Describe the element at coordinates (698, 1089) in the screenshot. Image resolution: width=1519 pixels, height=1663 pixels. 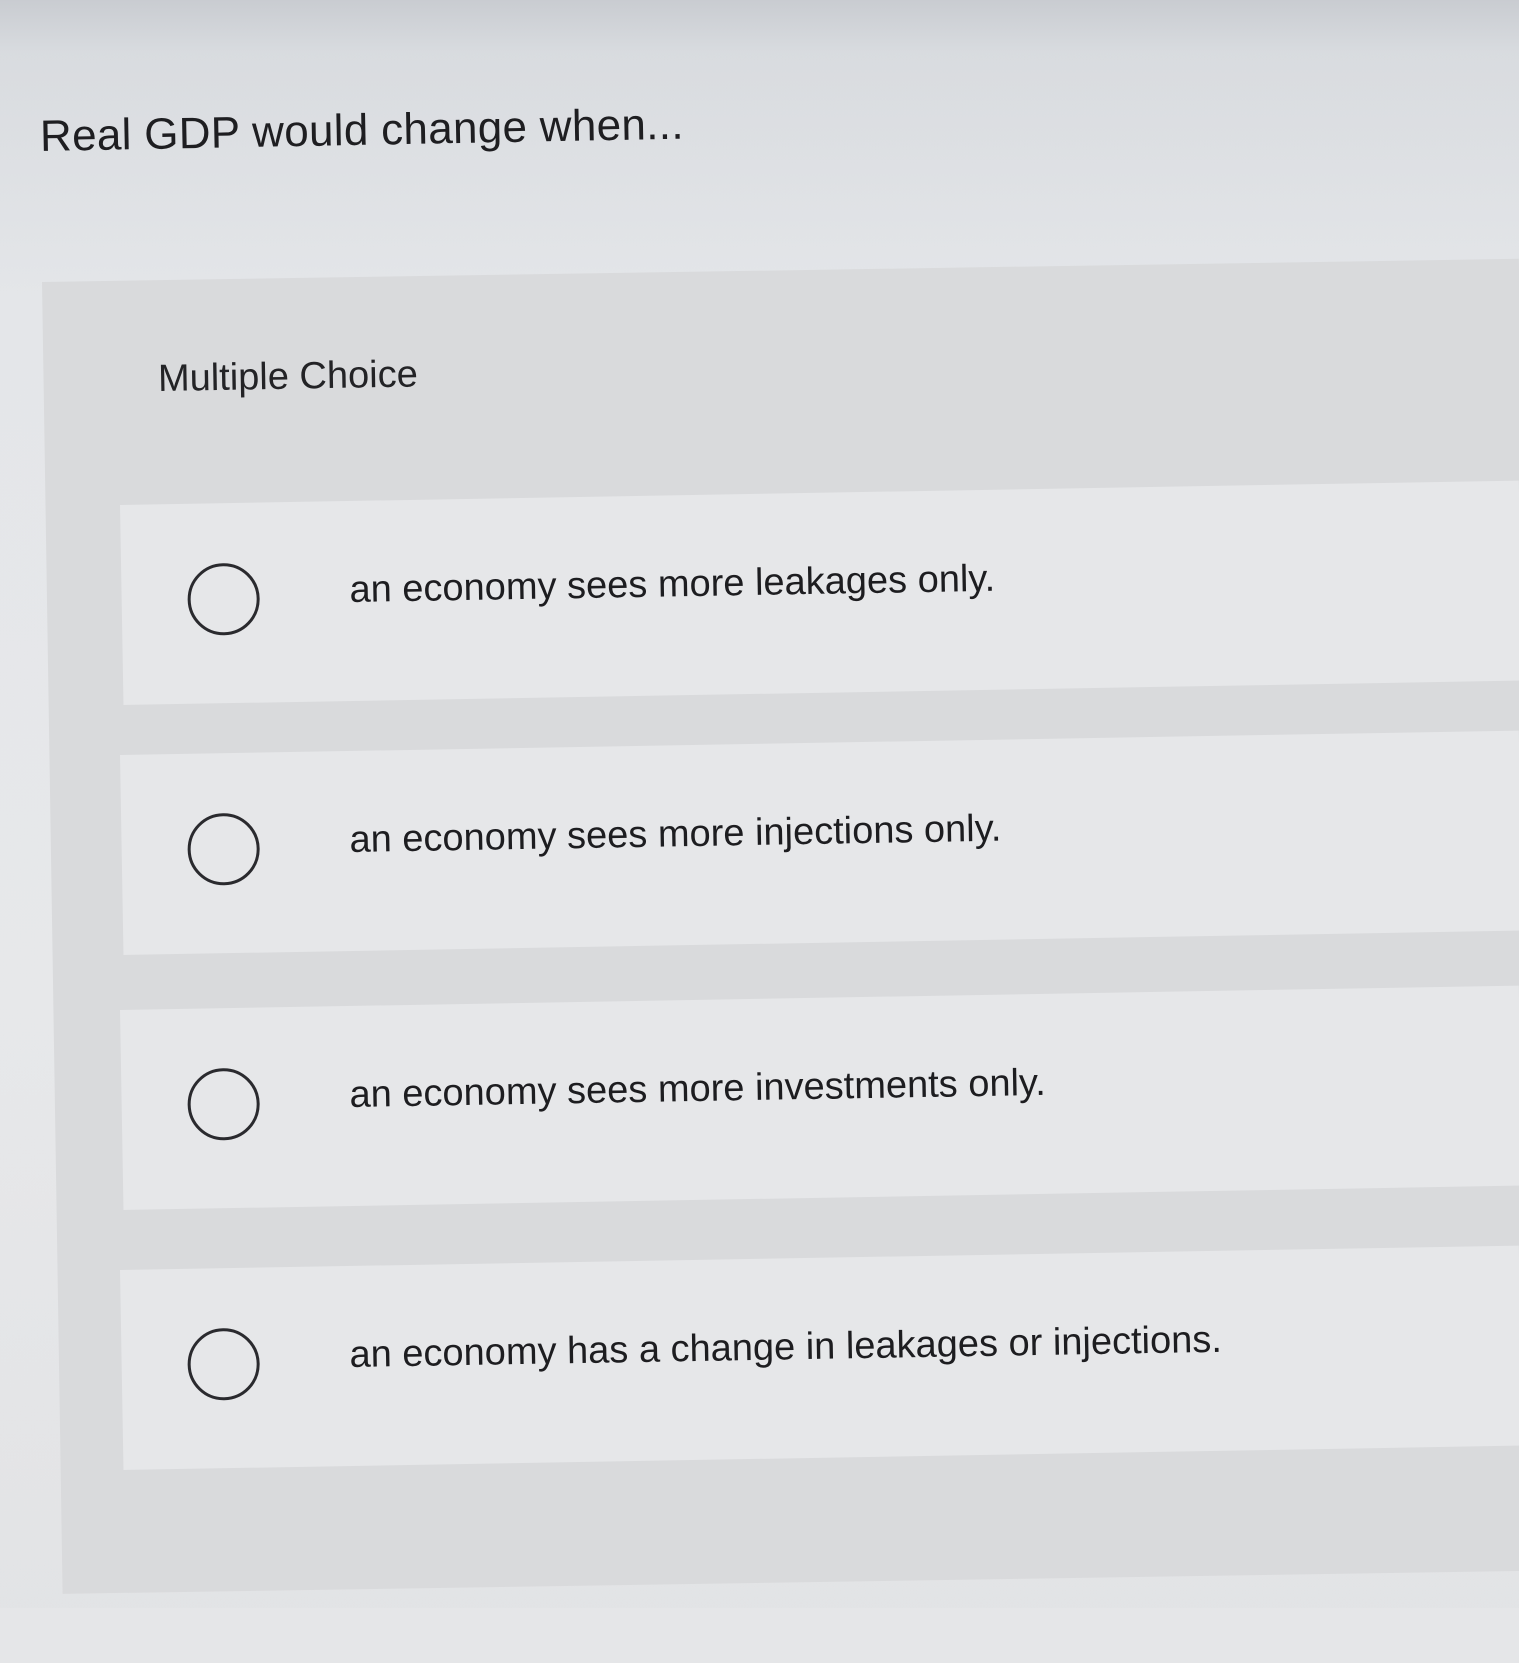
I see `answer-option-label: an economy sees more investments only.` at that location.